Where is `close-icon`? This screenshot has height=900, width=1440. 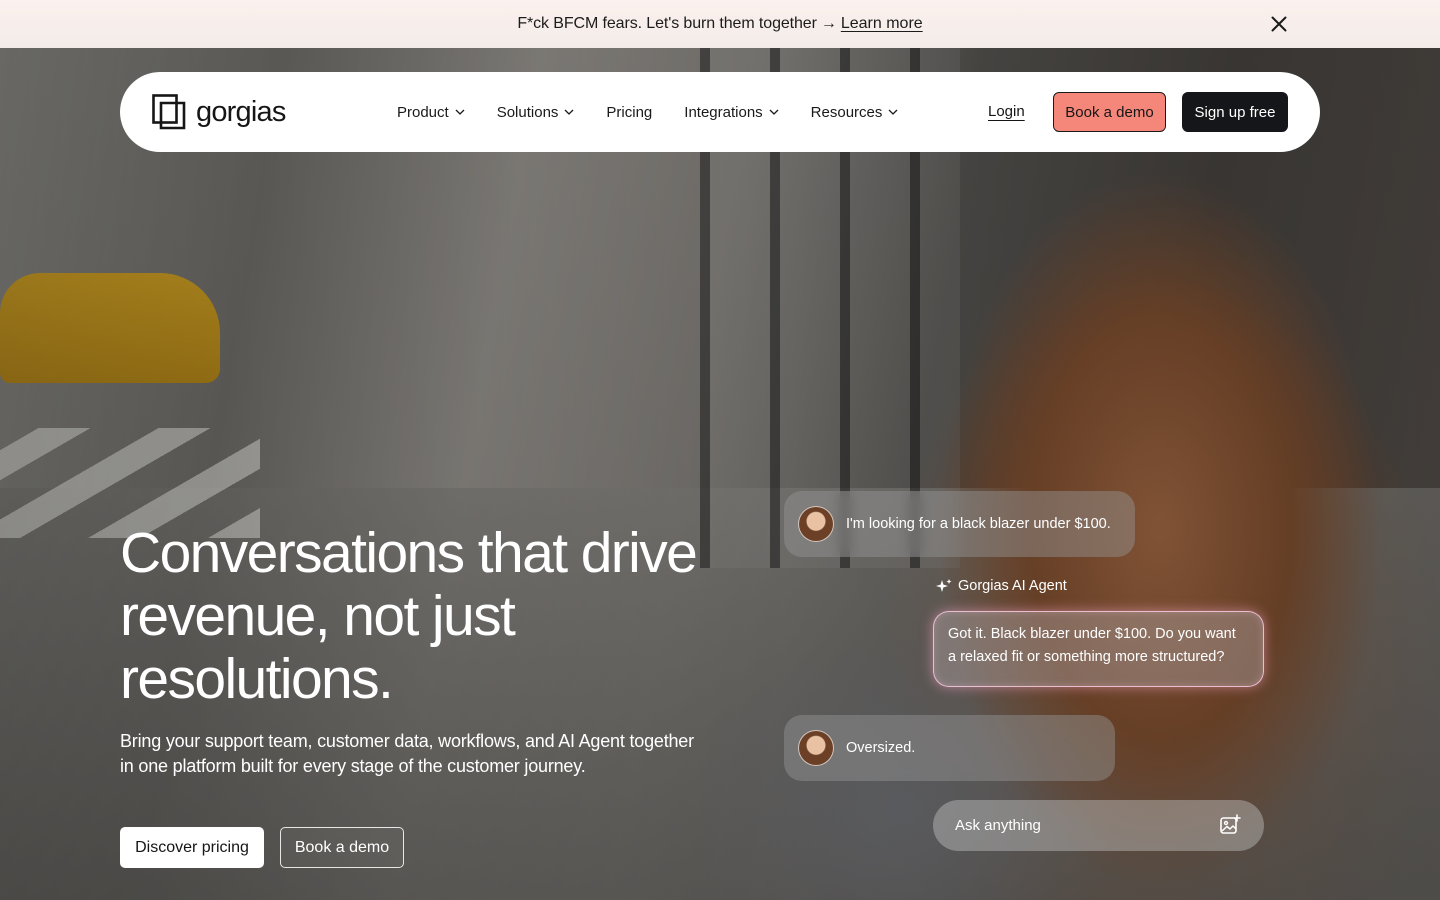 close-icon is located at coordinates (1279, 24).